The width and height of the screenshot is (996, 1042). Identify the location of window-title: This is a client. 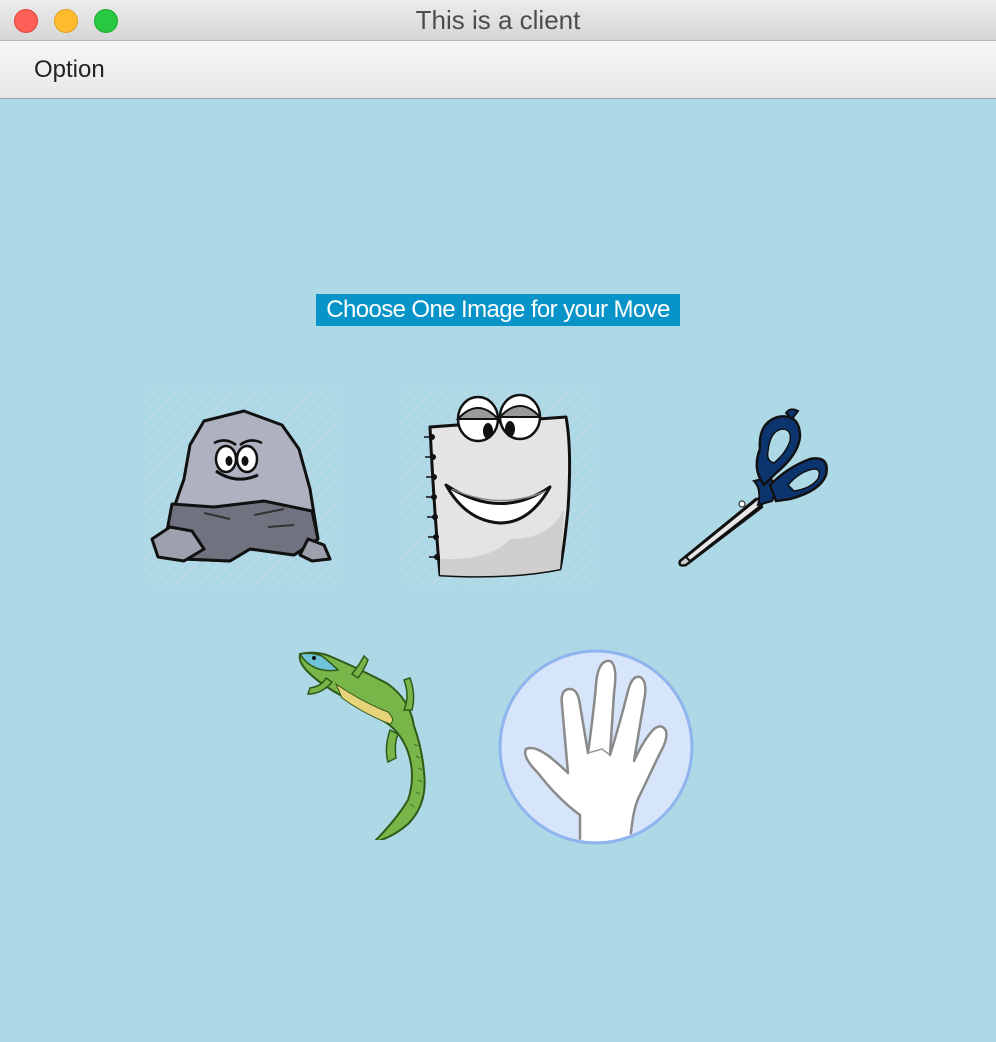
(498, 20).